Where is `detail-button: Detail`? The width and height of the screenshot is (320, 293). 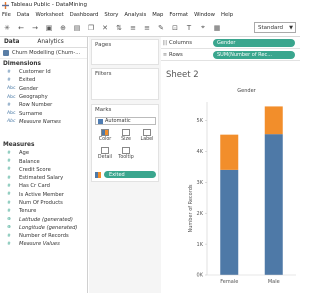 detail-button: Detail is located at coordinates (105, 154).